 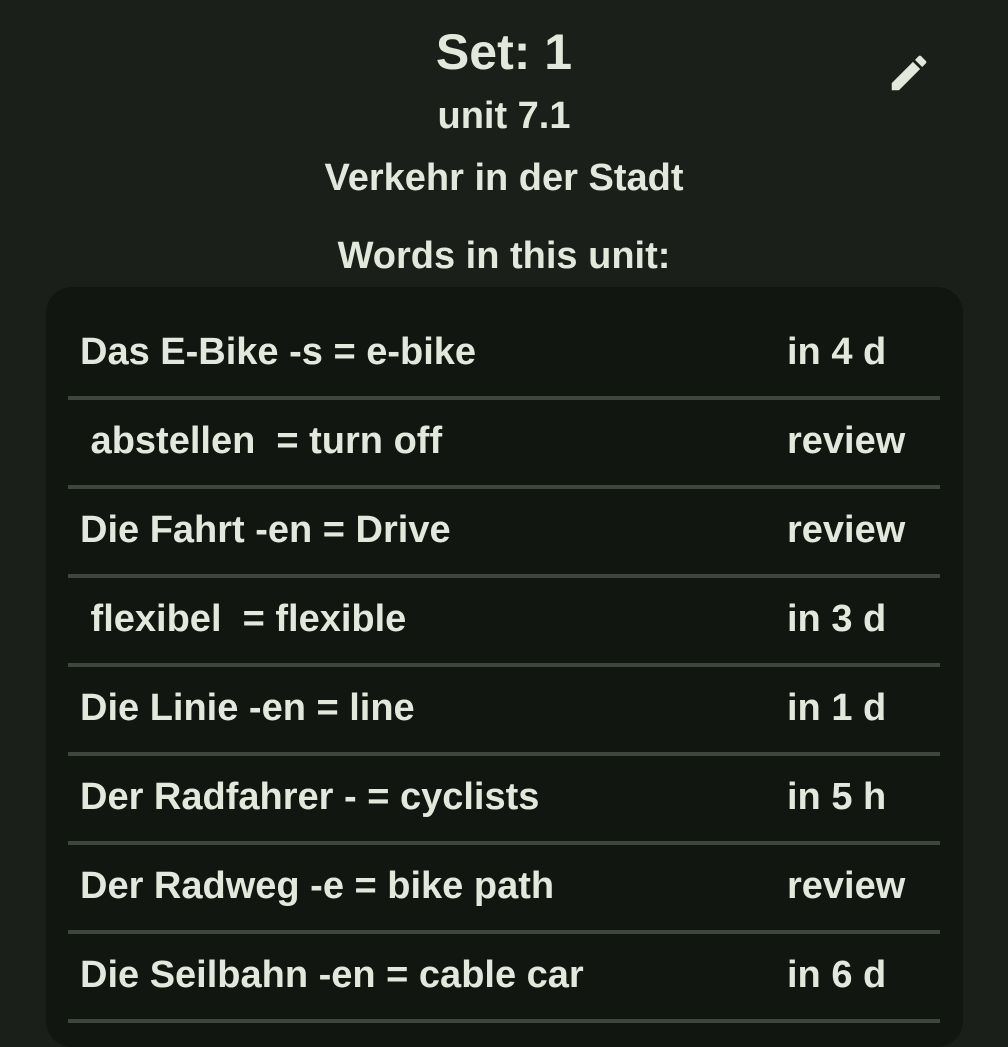 I want to click on word-row: Die Seilbahn -en = cable car in 6 d, so click(x=504, y=977).